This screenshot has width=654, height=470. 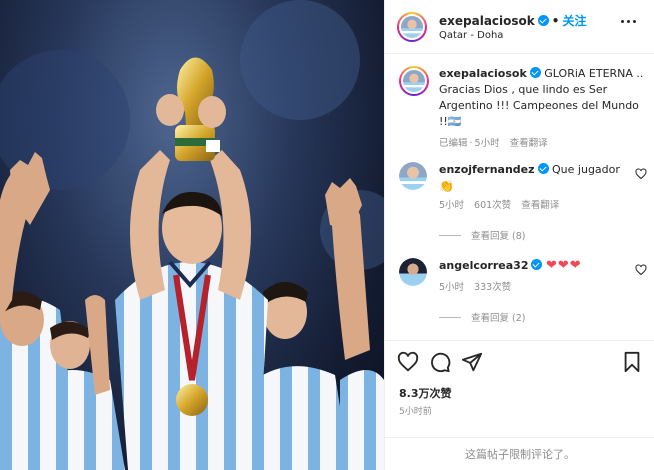 I want to click on comment-text: Que jugador, so click(x=586, y=169).